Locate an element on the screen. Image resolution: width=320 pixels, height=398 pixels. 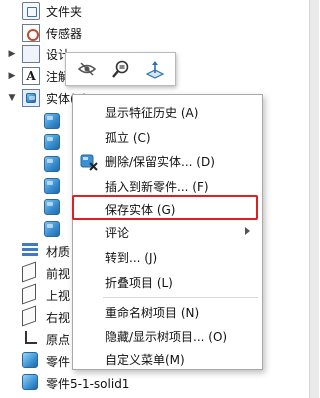
menu-item-insert-into-new-part: 插入到新零件... (F) is located at coordinates (167, 186).